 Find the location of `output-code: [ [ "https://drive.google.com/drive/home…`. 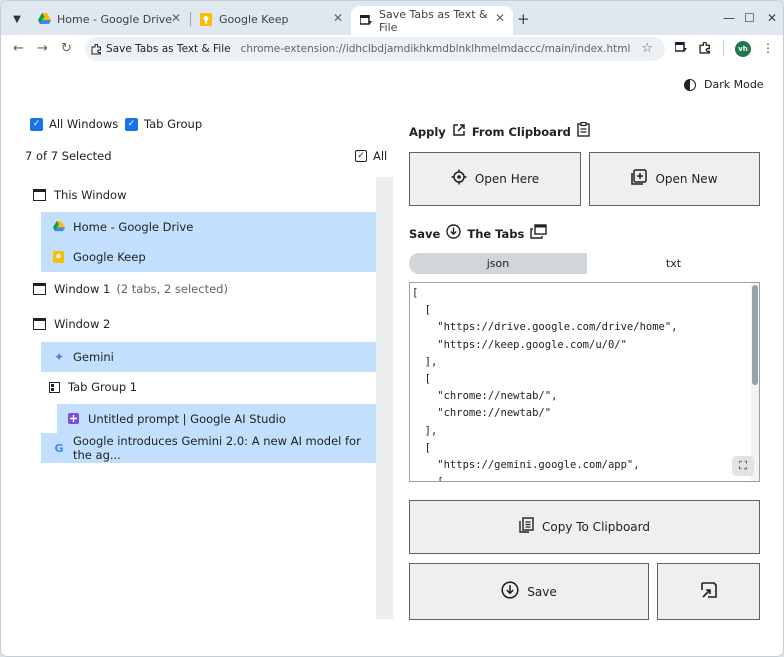

output-code: [ [ "https://drive.google.com/drive/home… is located at coordinates (545, 384).